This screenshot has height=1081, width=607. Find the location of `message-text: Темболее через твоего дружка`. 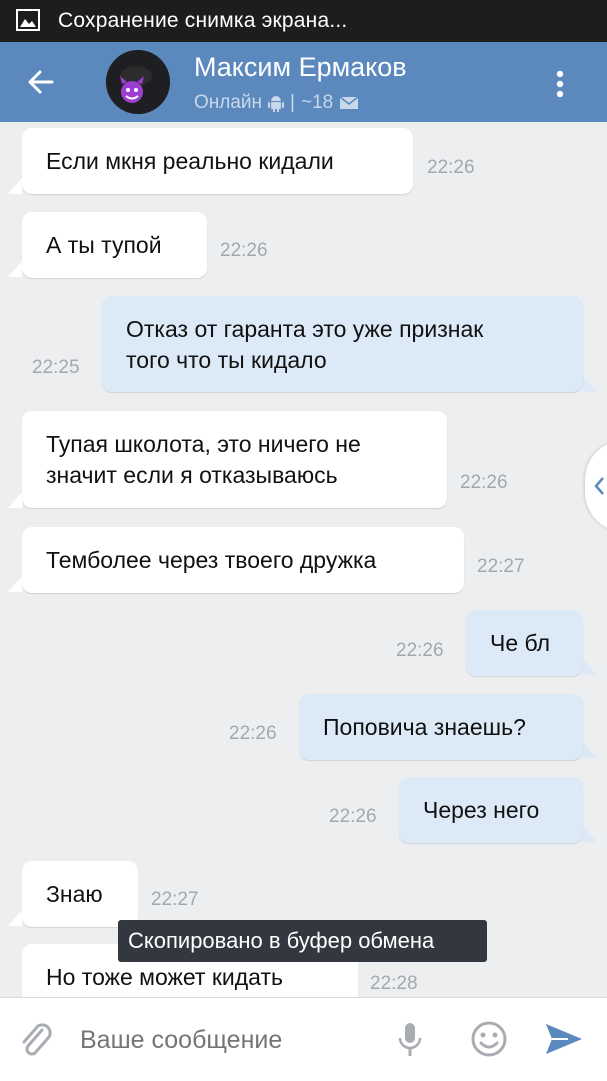

message-text: Темболее через твоего дружка is located at coordinates (211, 560).